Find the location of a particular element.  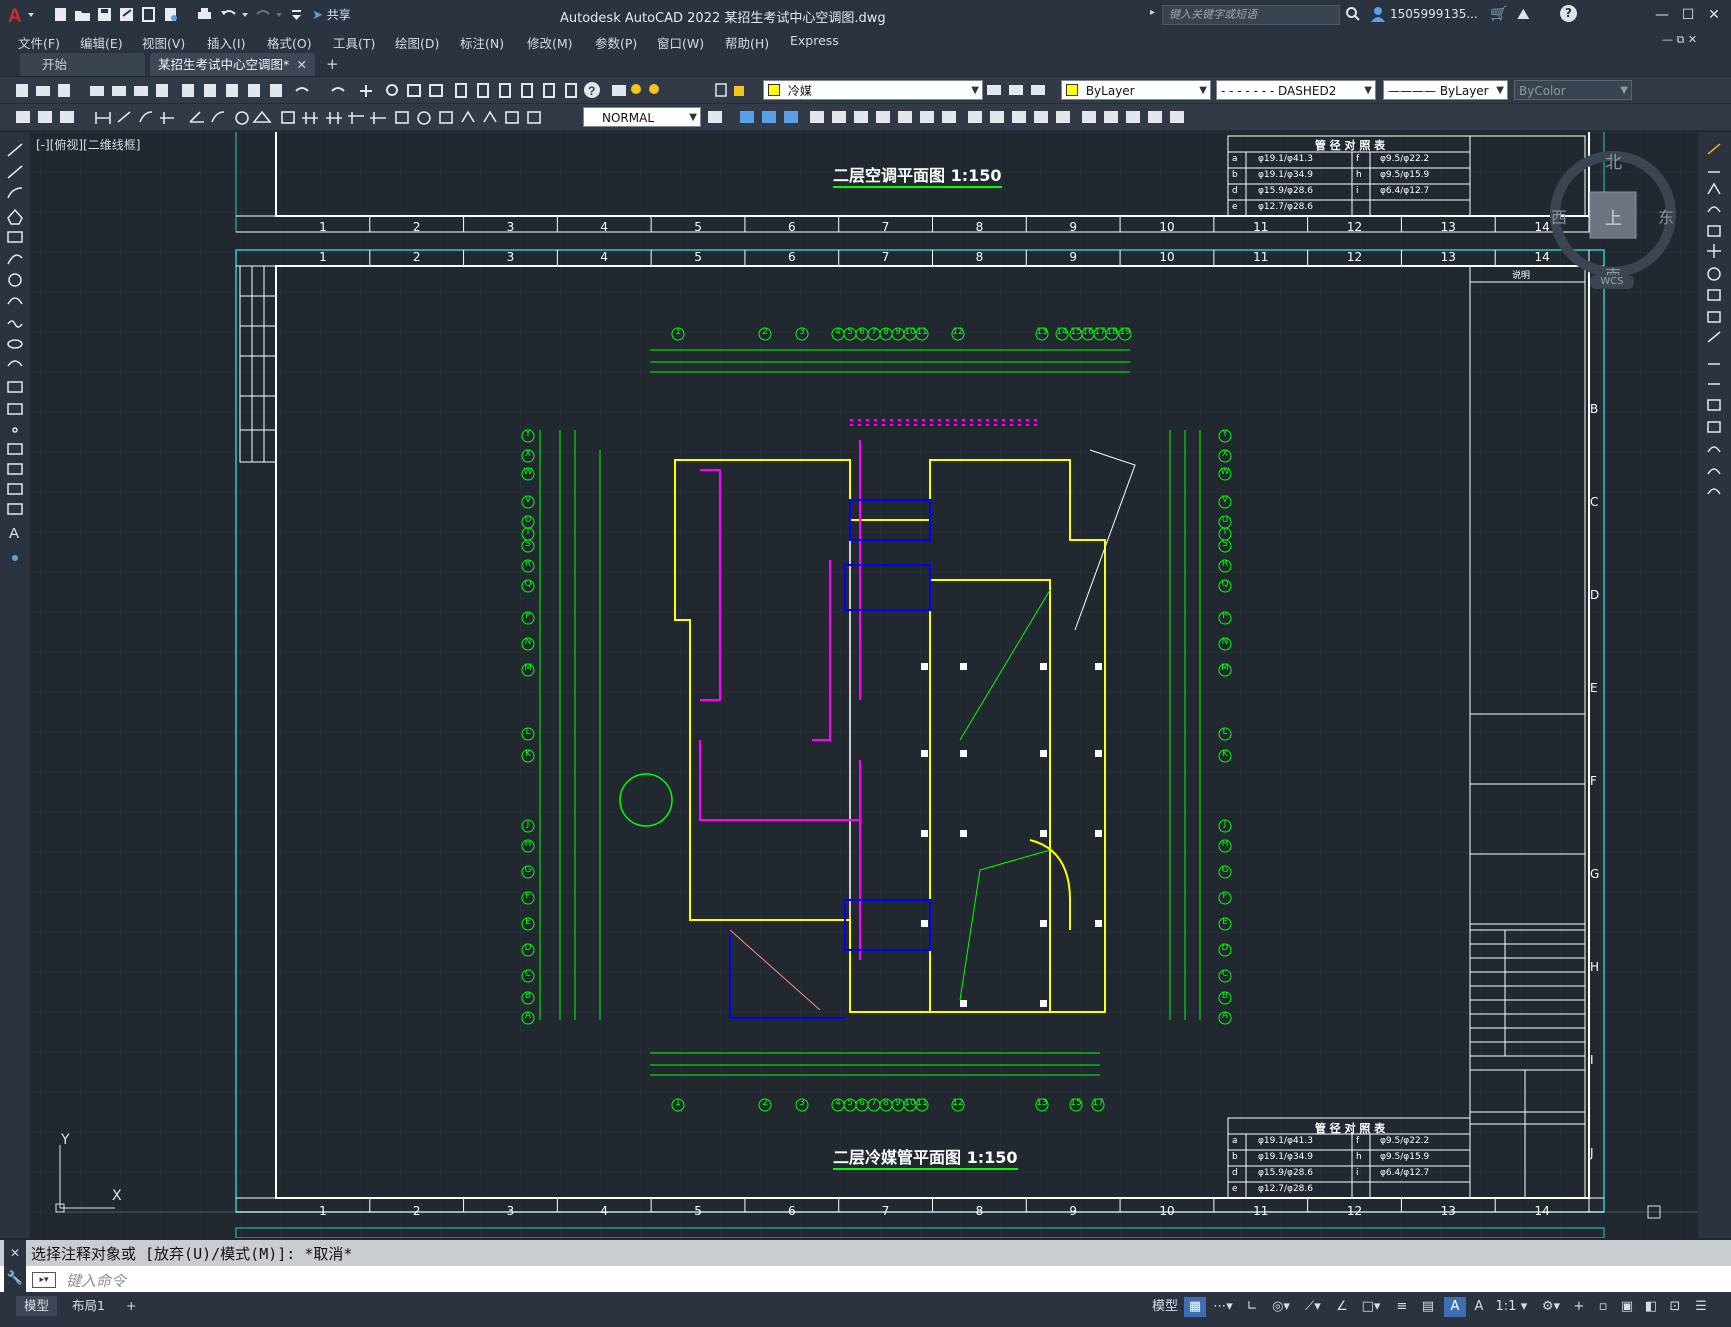

add-layout-button: + is located at coordinates (131, 1306).